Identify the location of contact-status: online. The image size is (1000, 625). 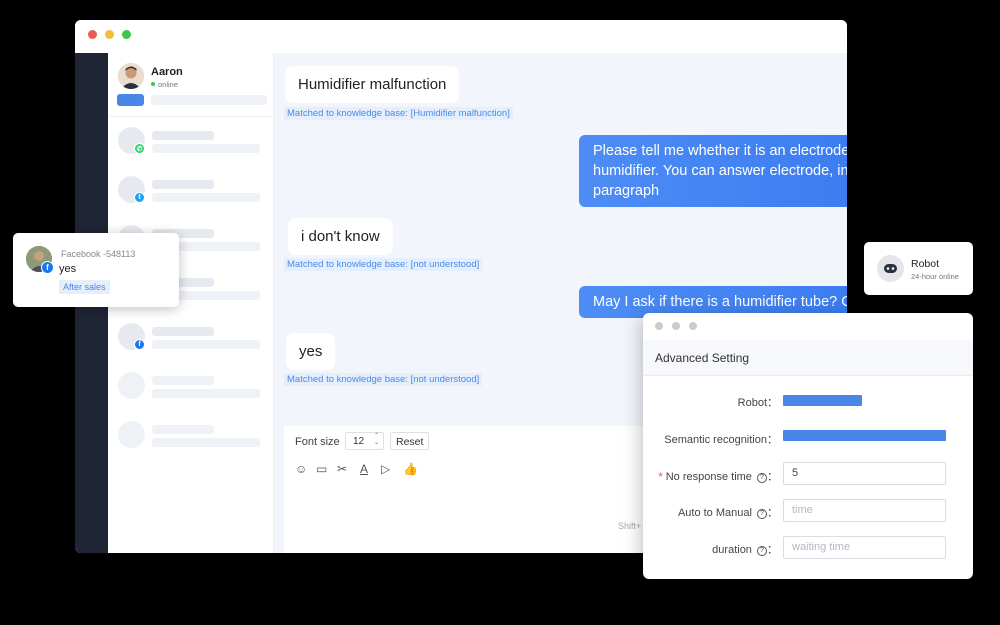
(168, 84).